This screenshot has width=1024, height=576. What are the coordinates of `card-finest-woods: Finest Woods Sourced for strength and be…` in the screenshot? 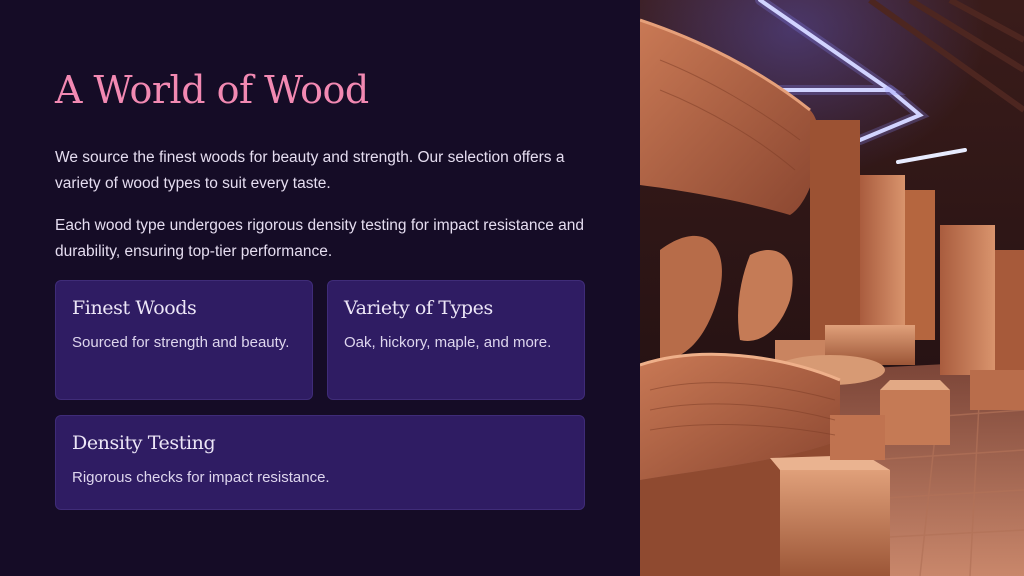 It's located at (184, 340).